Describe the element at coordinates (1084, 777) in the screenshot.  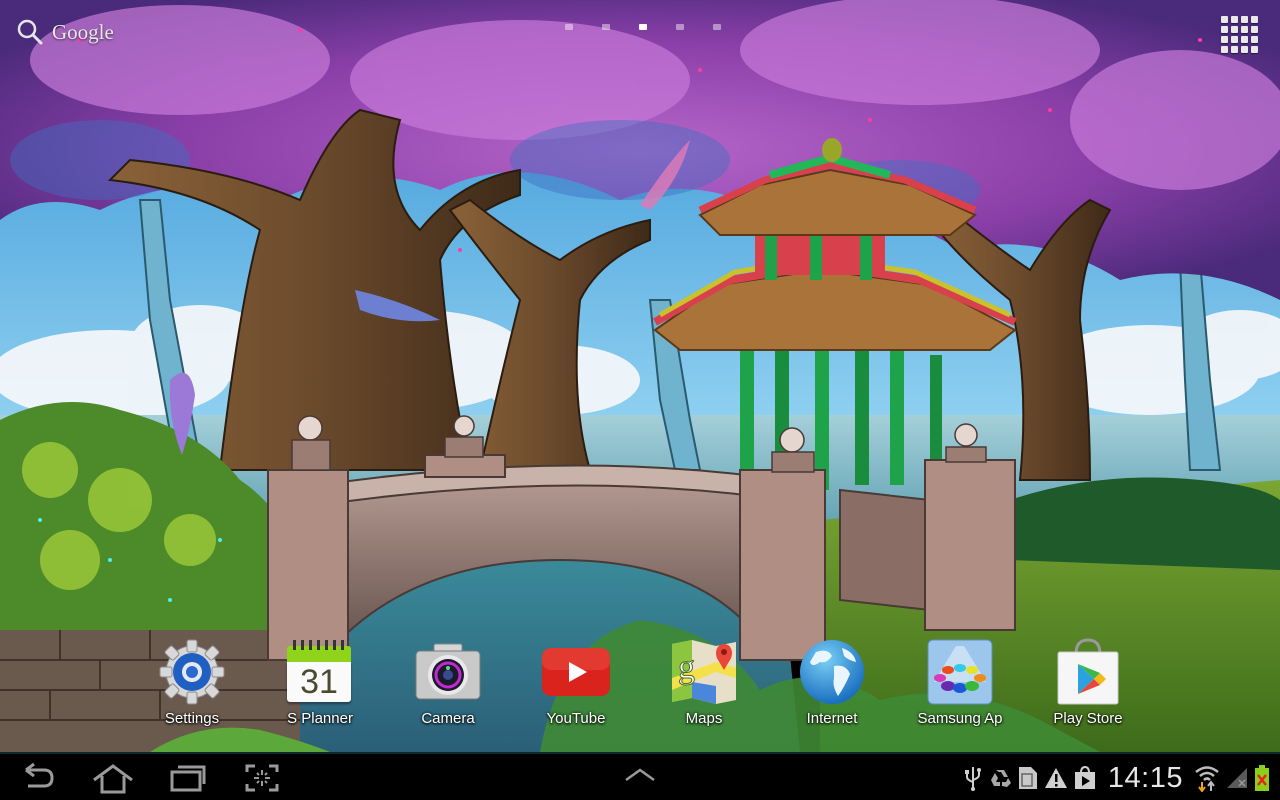
I see `play-store-notification-icon` at that location.